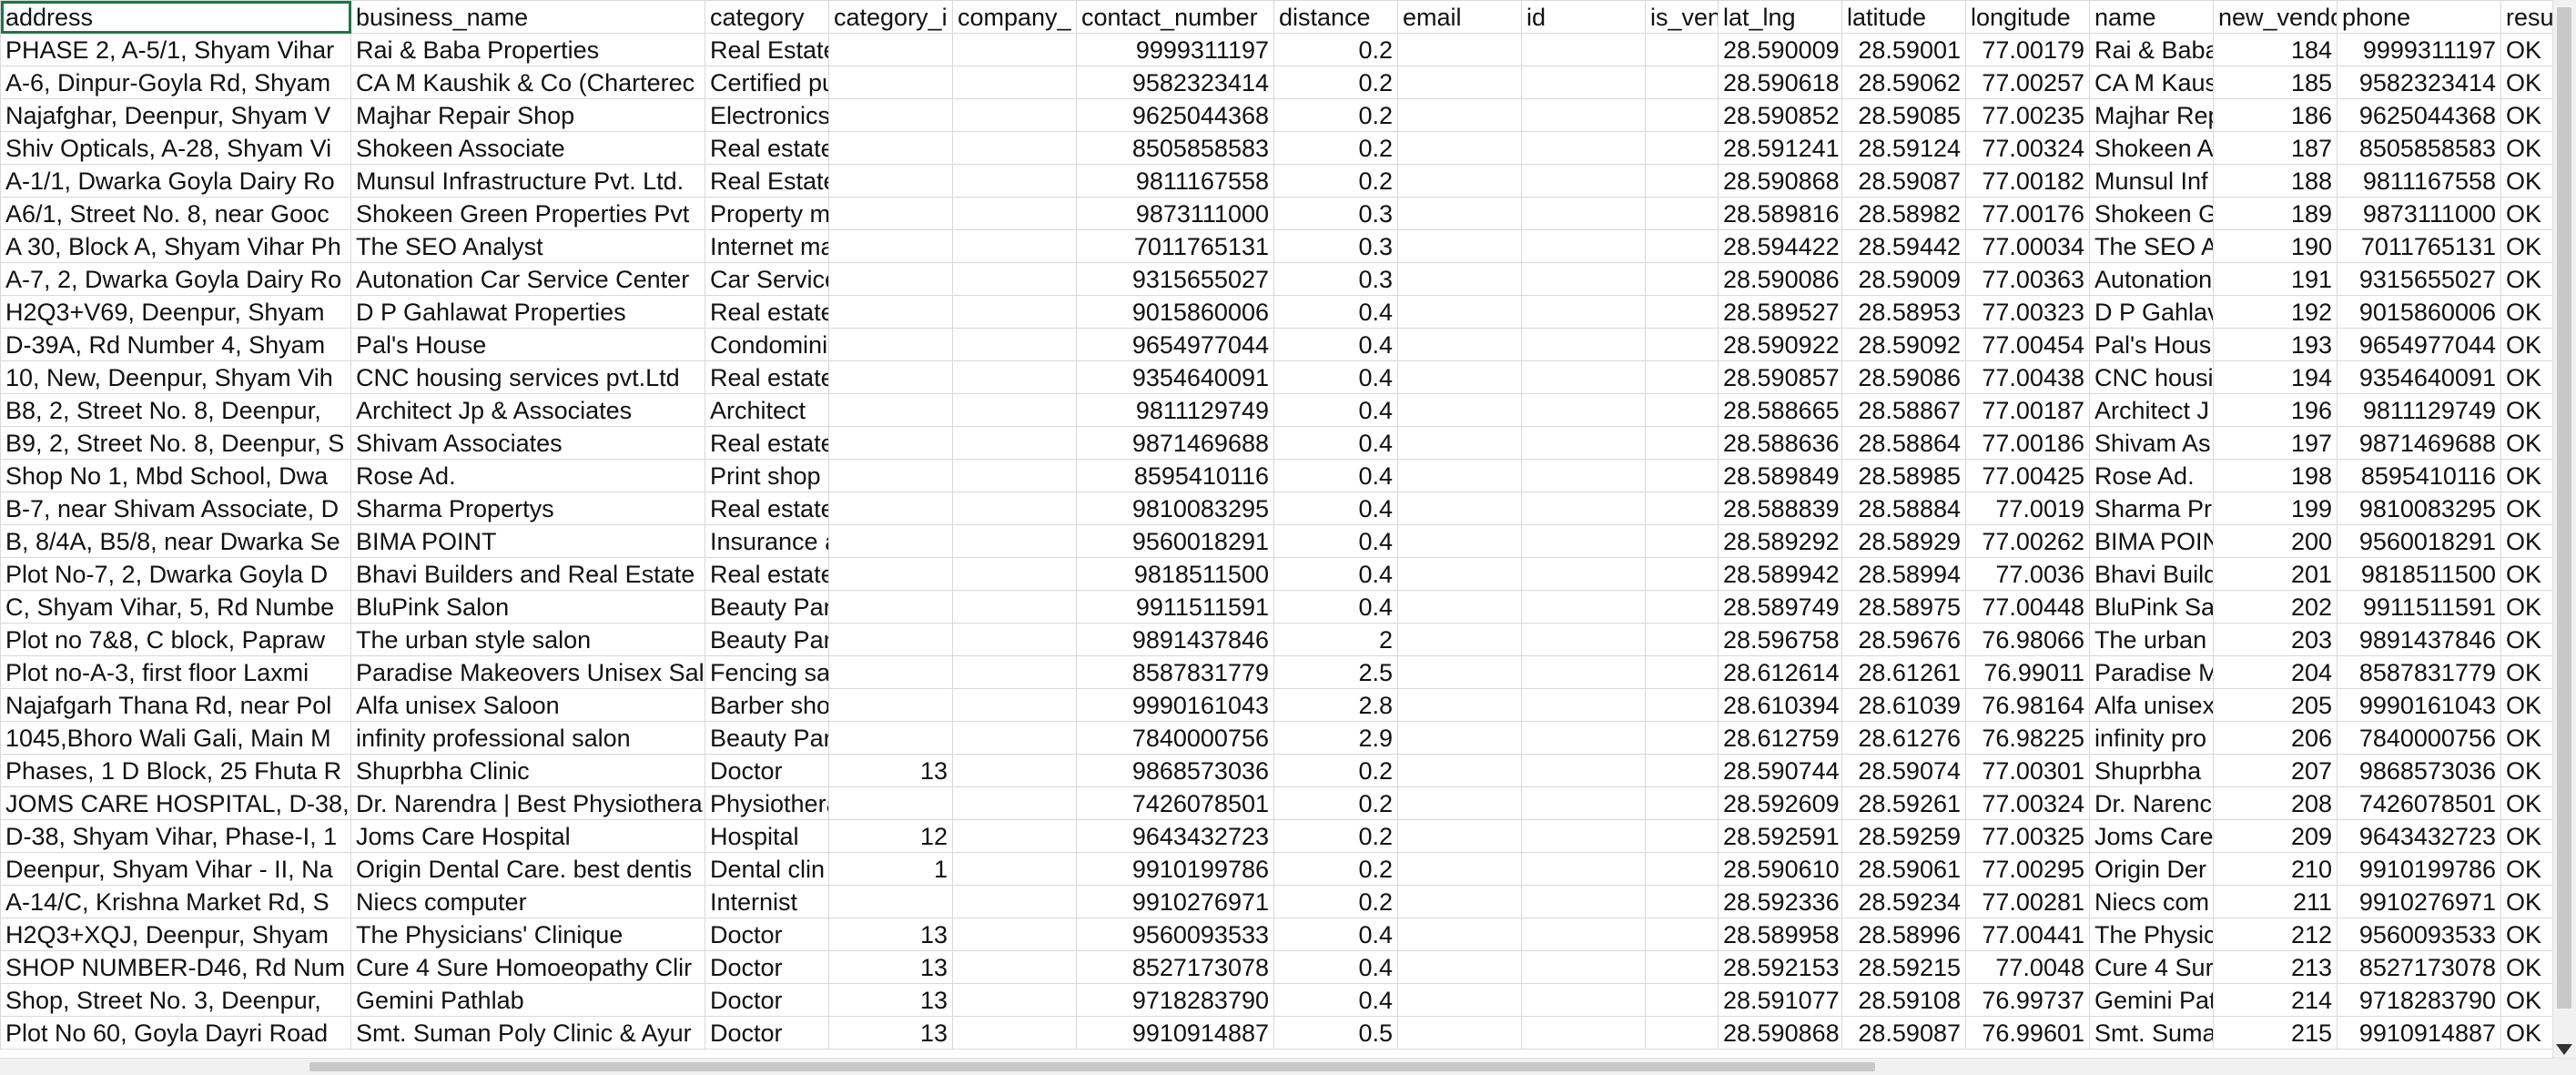  Describe the element at coordinates (175, 803) in the screenshot. I see `cell-address: JOMS CARE HOSPITAL, D-38,` at that location.